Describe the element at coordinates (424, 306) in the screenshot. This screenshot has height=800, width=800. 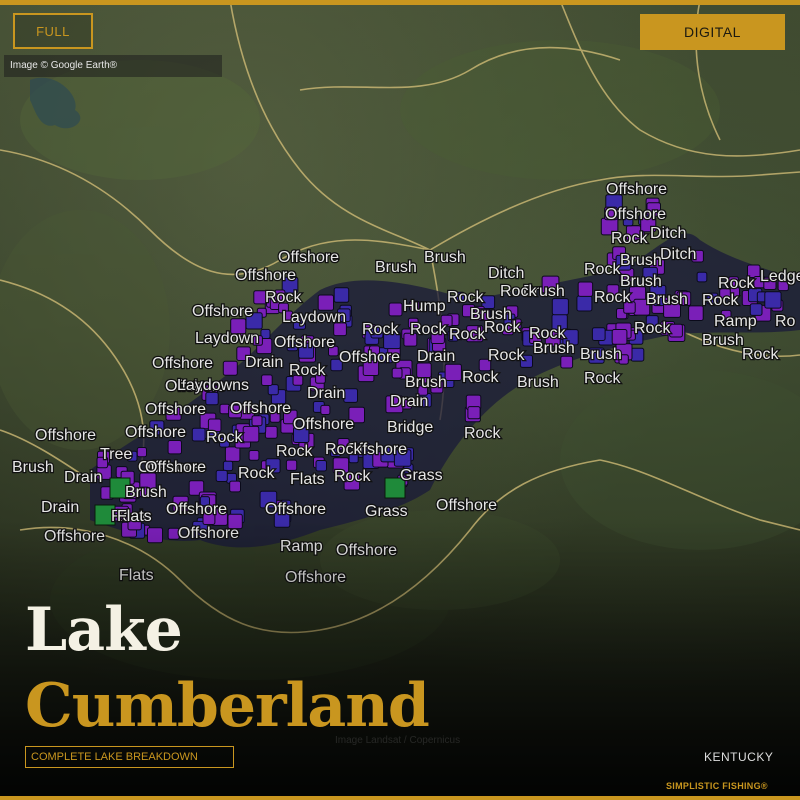
I see `map-label: Hump` at that location.